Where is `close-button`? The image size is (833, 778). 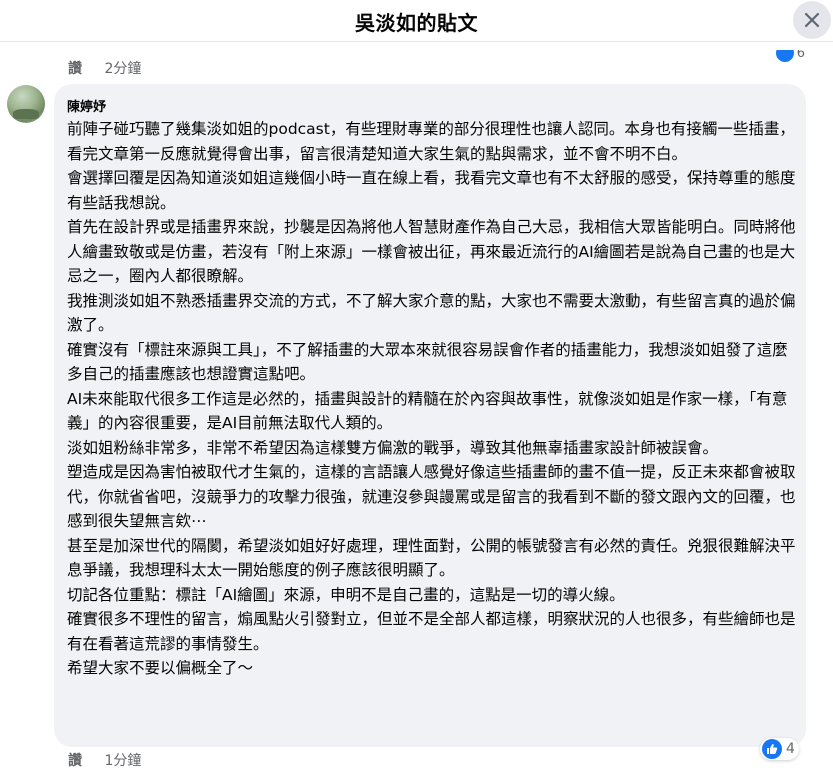
close-button is located at coordinates (812, 20).